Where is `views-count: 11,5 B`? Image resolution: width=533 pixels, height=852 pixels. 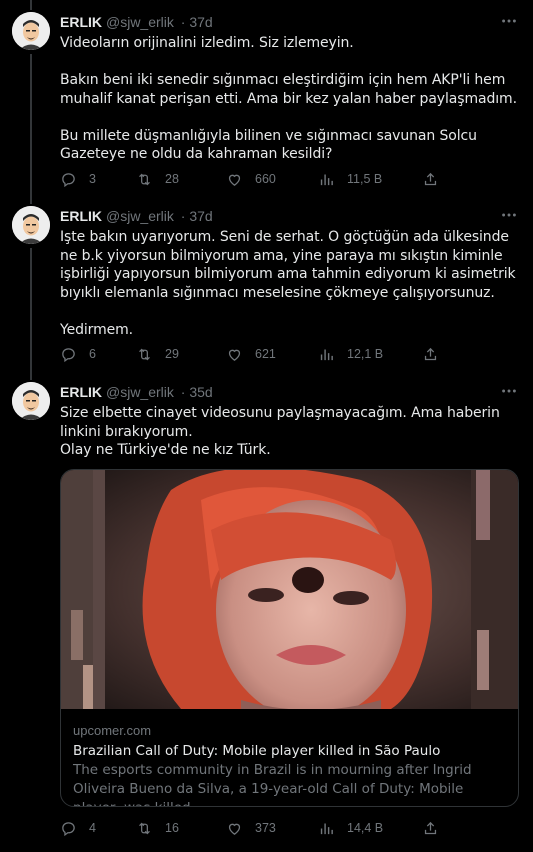
views-count: 11,5 B is located at coordinates (365, 179).